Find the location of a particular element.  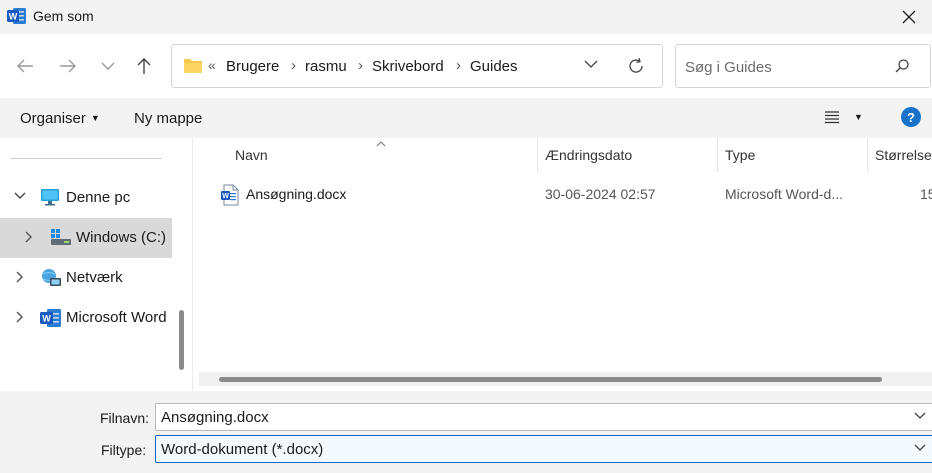

address-bar: « Brugere › rasmu › Skrivebord › Guides is located at coordinates (417, 66).